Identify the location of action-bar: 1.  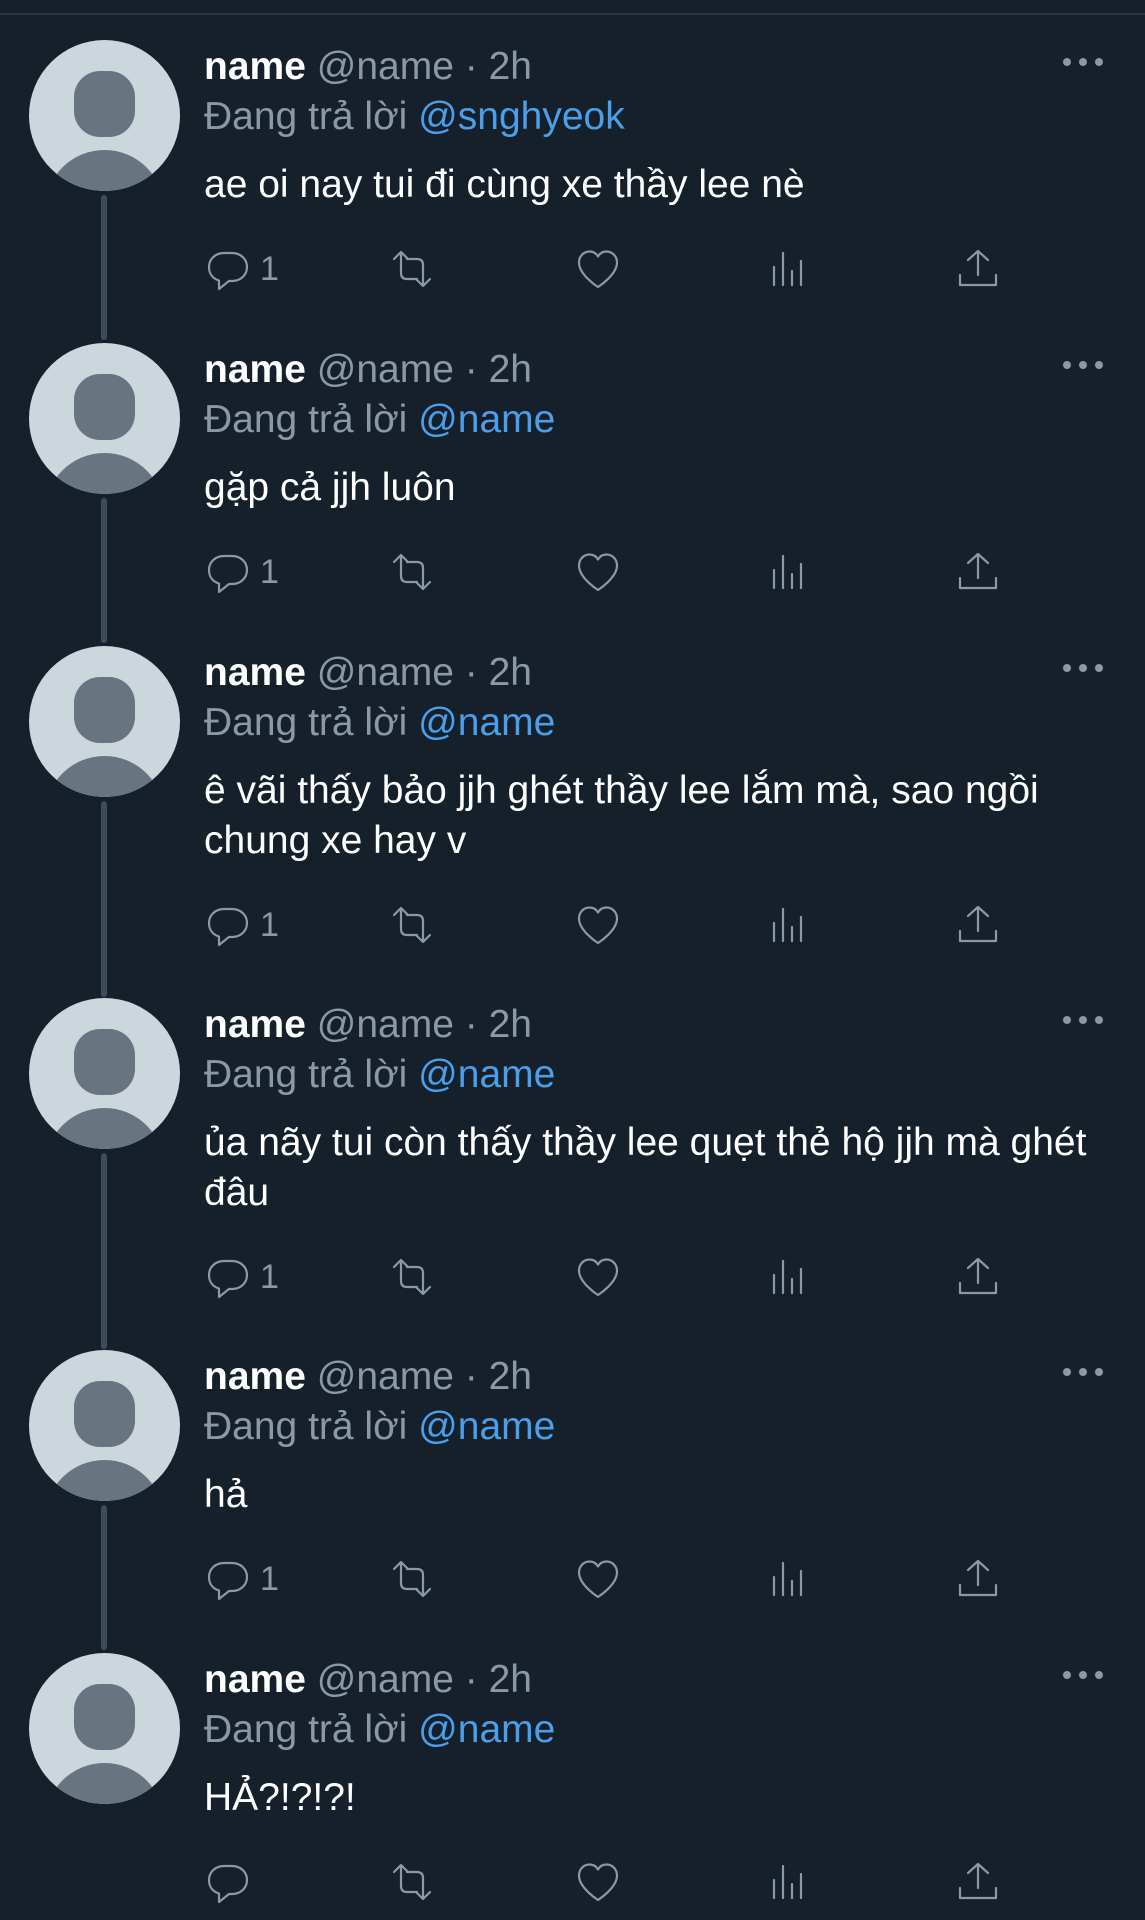
(614, 925).